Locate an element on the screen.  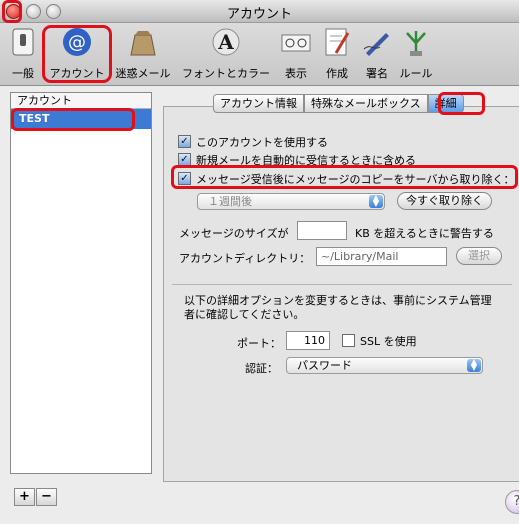
port-label: ポート： is located at coordinates (259, 343).